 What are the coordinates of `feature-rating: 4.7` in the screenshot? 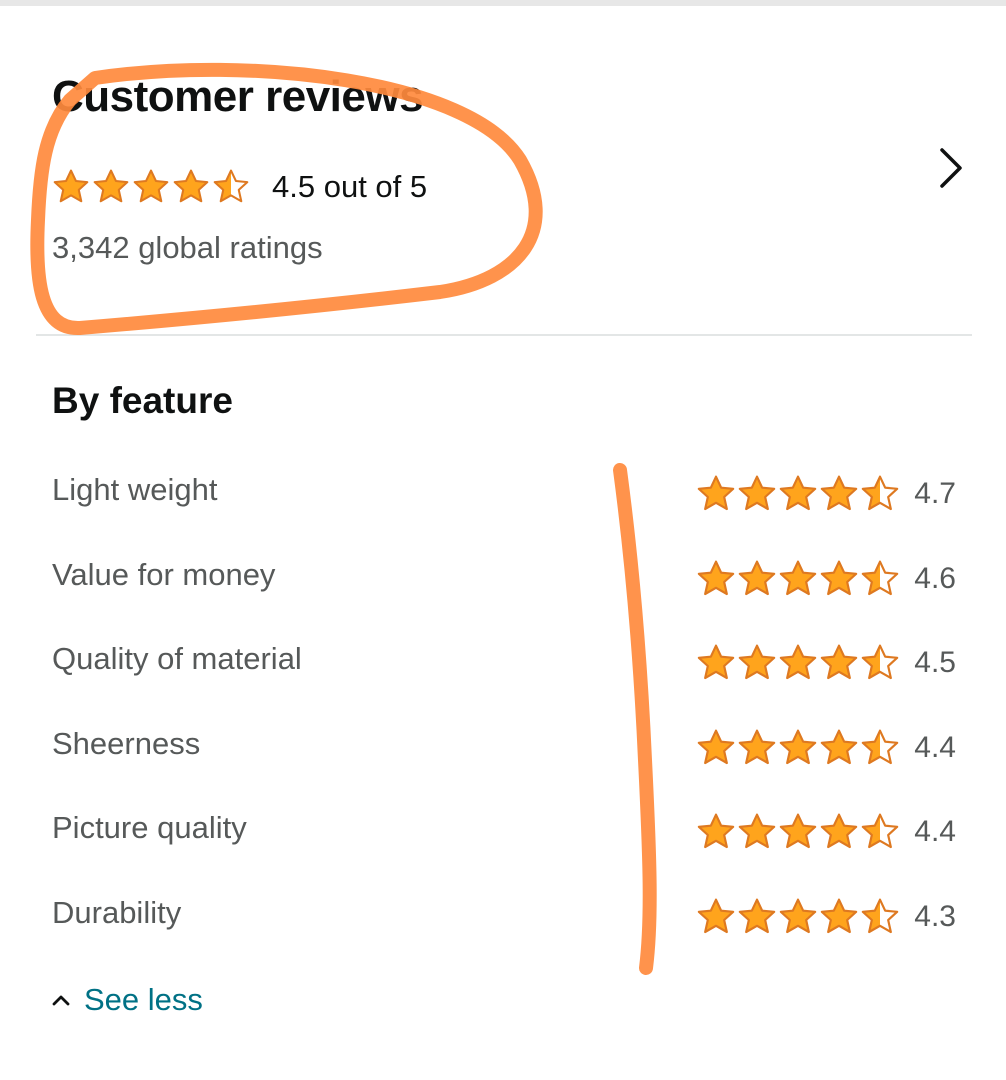 It's located at (826, 494).